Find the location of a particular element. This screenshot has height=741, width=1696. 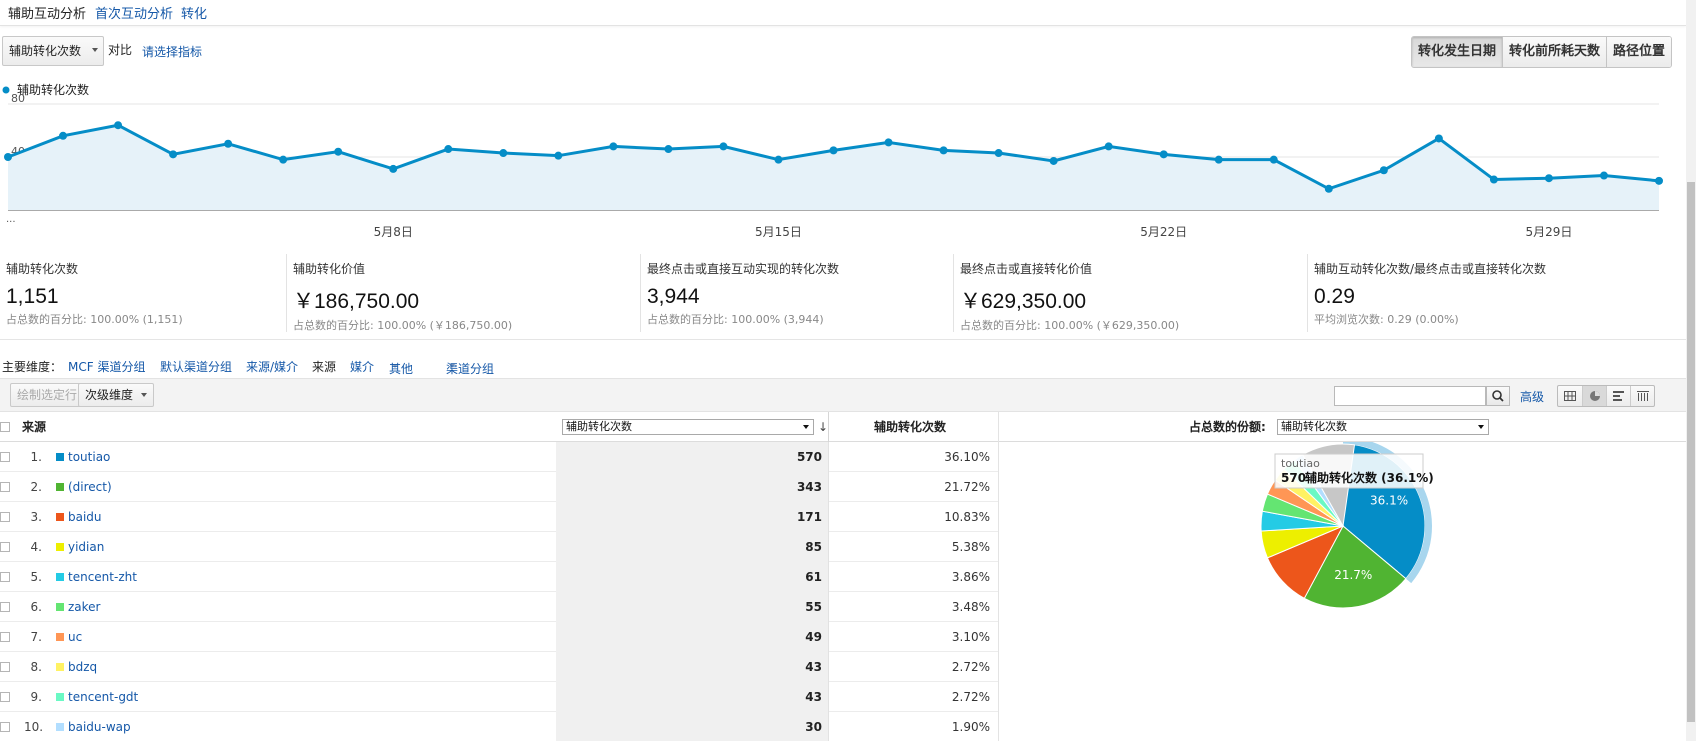

row-source: yidian is located at coordinates (80, 547).